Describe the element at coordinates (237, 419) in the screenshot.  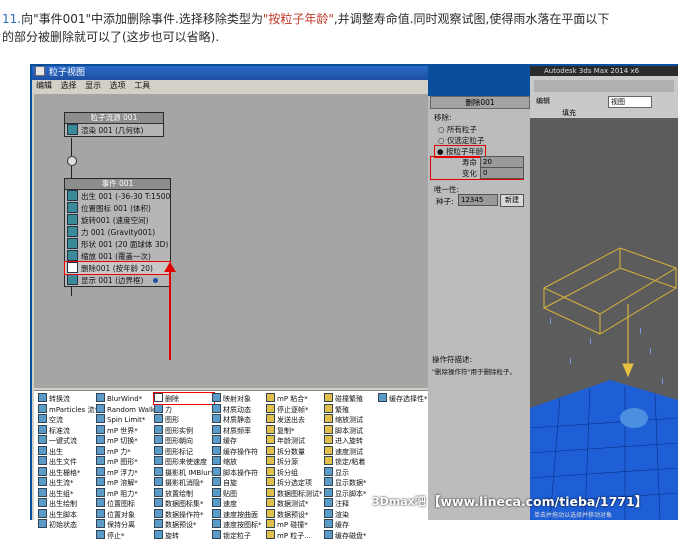
I see `depot-item: 材质静态` at that location.